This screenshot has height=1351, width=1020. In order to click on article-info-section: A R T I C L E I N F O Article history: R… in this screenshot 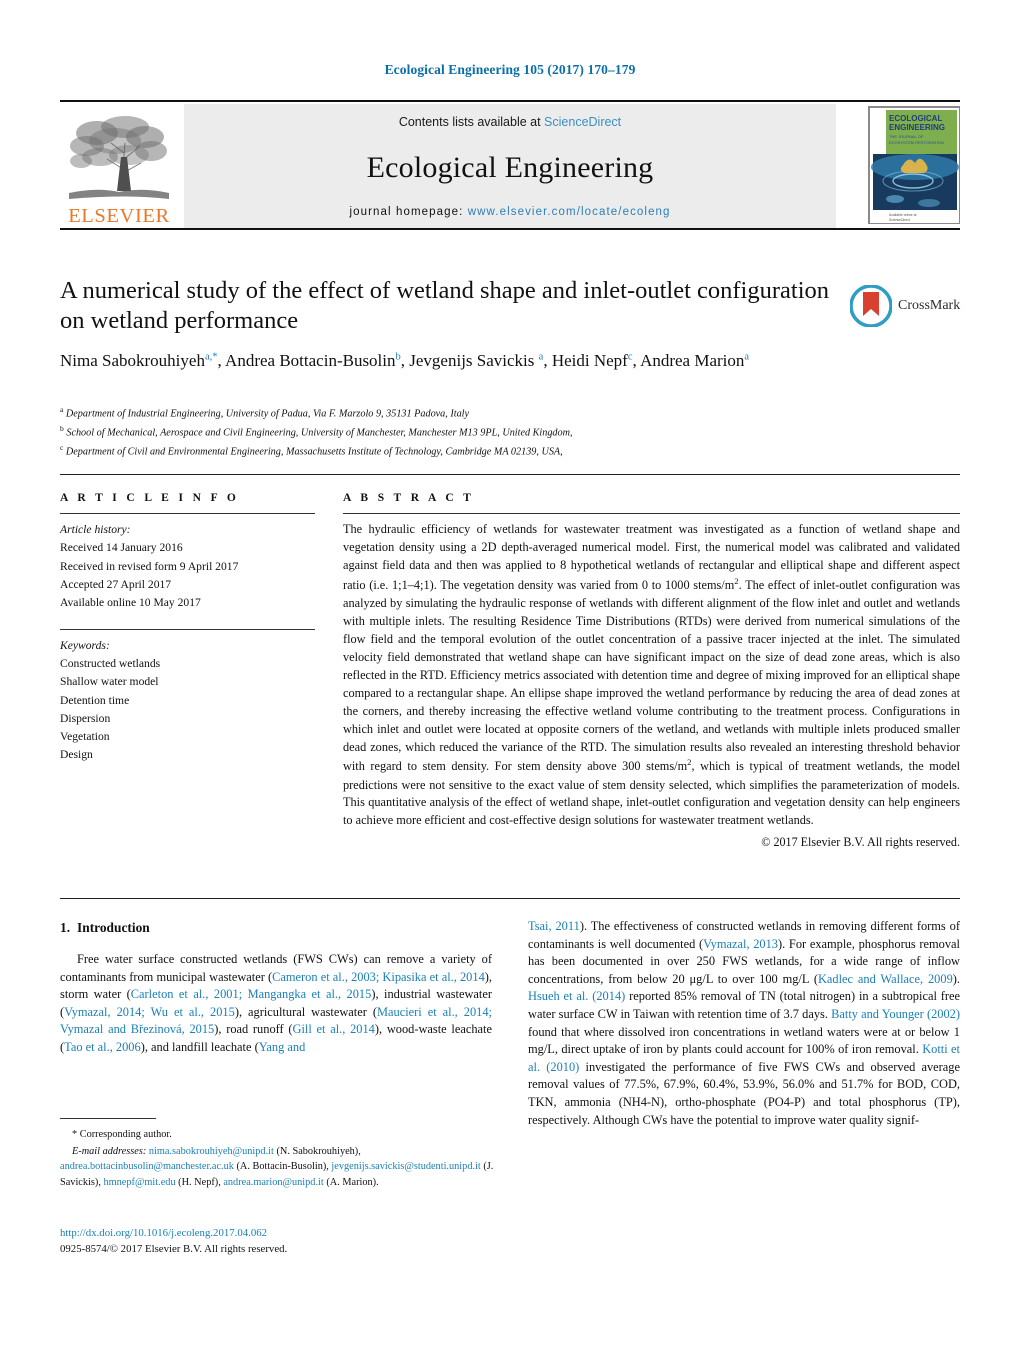, I will do `click(187, 628)`.